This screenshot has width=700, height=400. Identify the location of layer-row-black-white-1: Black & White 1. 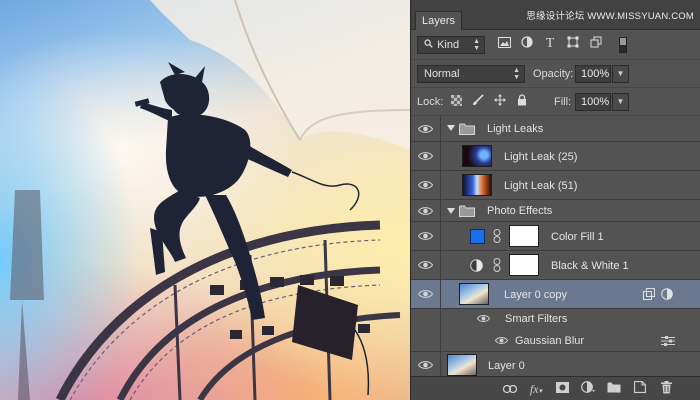
(555, 265).